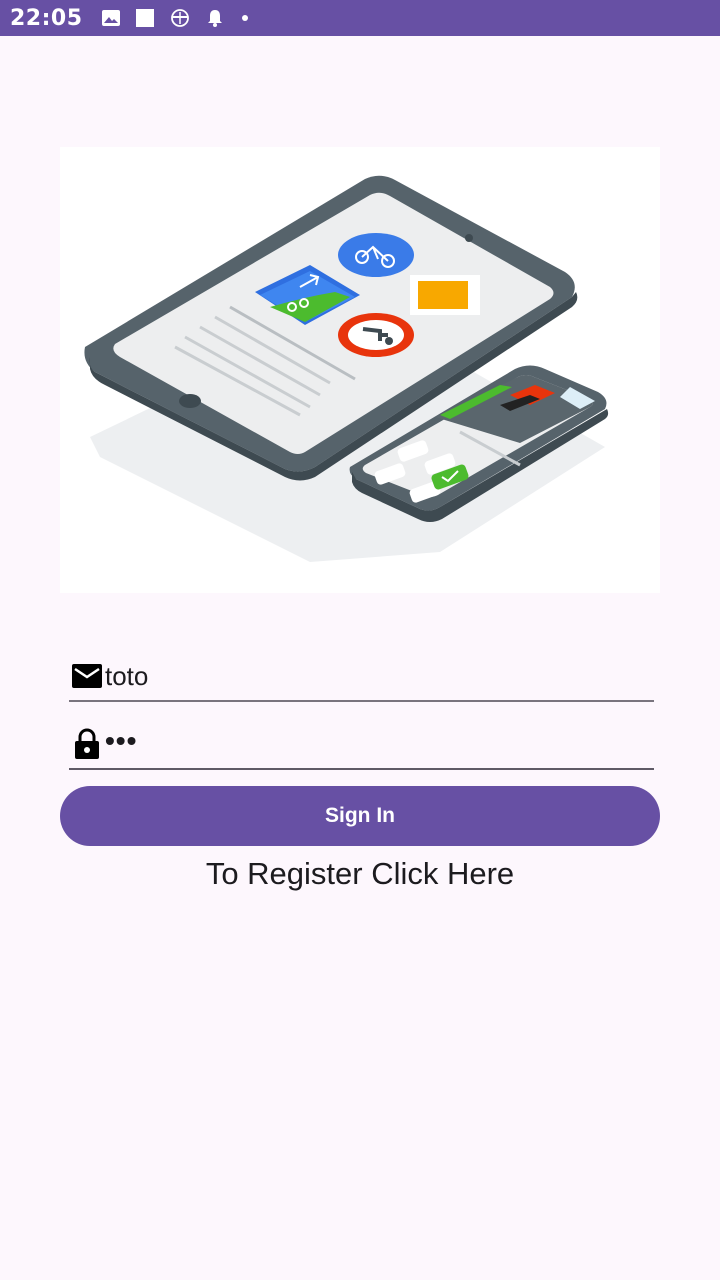 The image size is (720, 1280). I want to click on mail-icon, so click(87, 676).